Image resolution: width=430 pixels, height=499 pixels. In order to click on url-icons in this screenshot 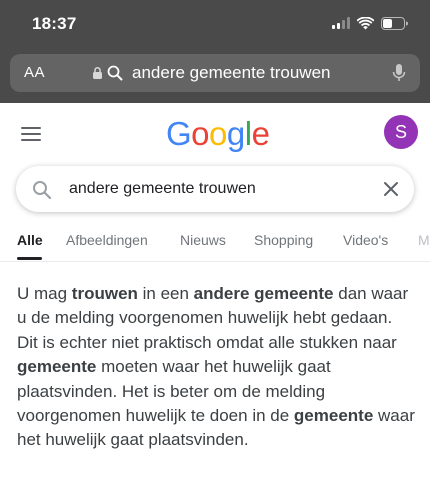, I will do `click(107, 73)`.